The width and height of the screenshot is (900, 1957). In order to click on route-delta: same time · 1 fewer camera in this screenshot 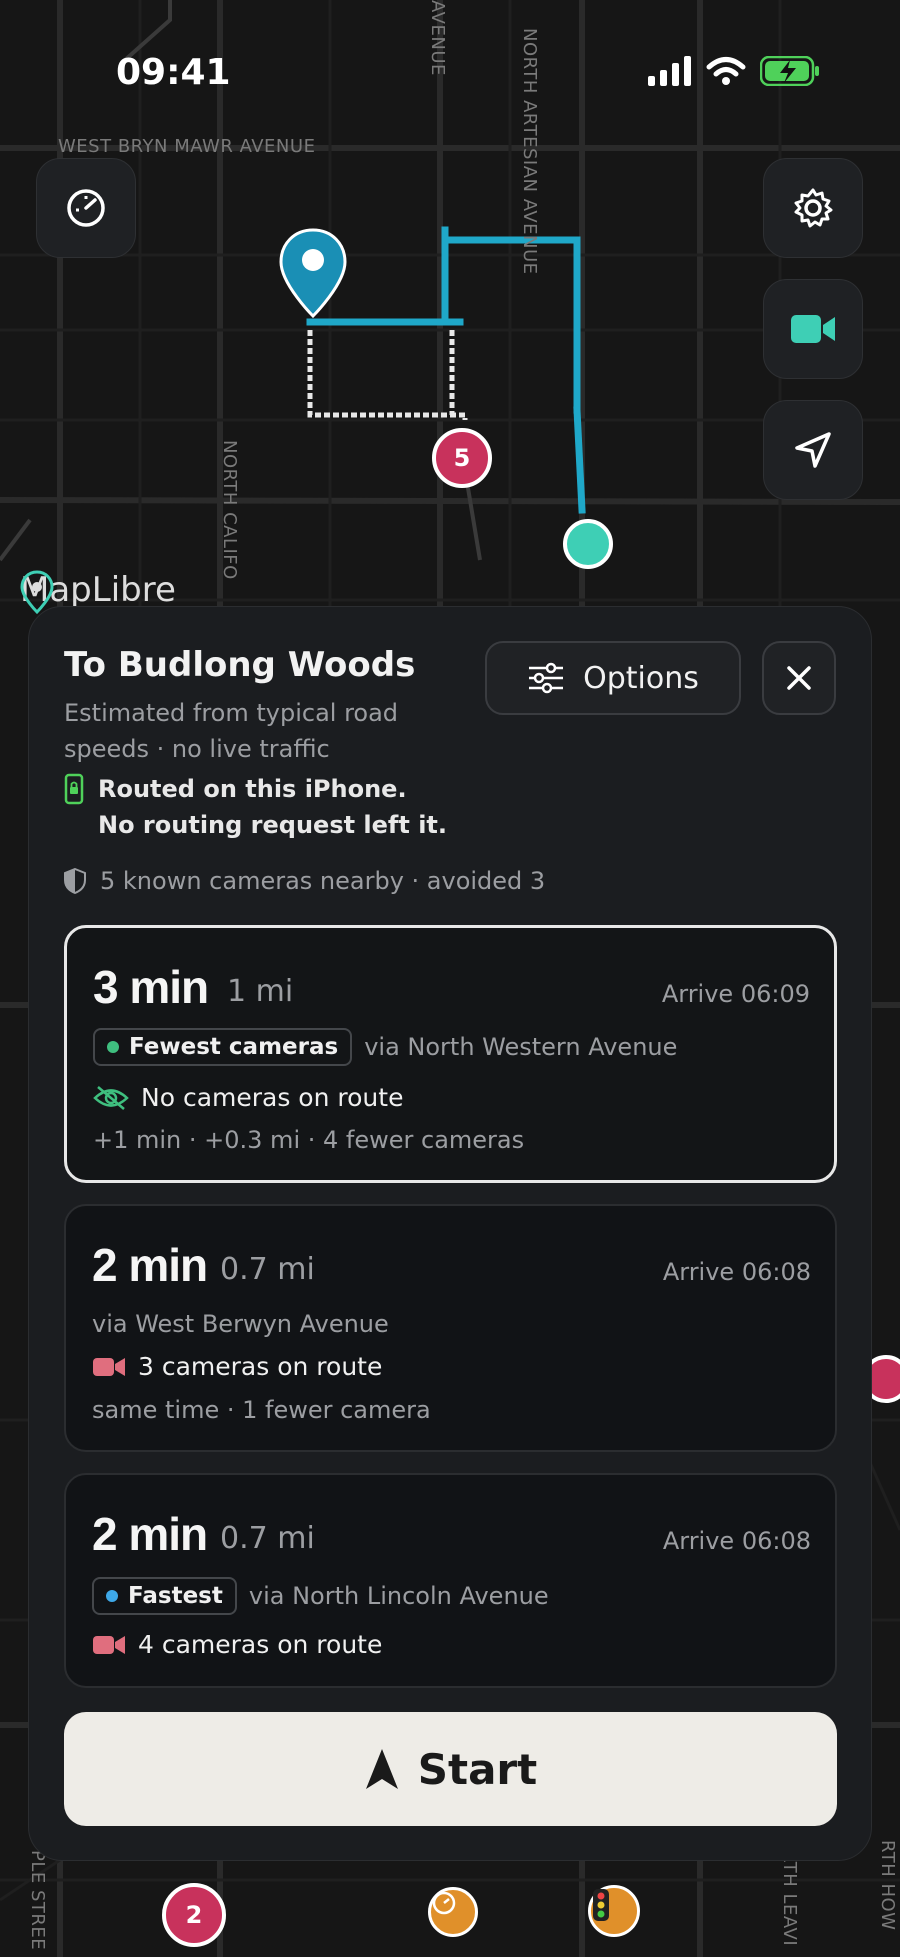, I will do `click(261, 1410)`.